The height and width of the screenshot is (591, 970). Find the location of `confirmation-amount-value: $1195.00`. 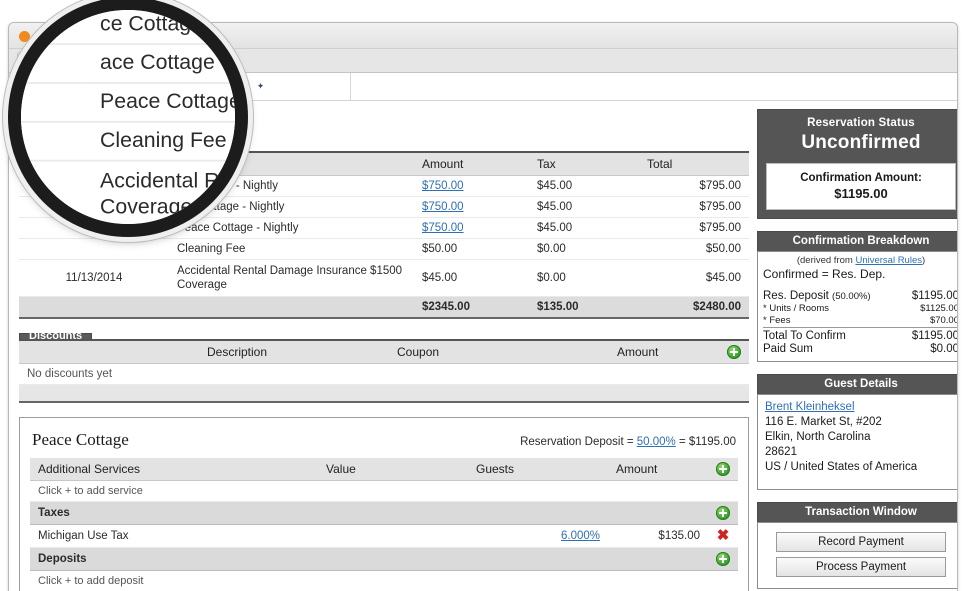

confirmation-amount-value: $1195.00 is located at coordinates (861, 193).